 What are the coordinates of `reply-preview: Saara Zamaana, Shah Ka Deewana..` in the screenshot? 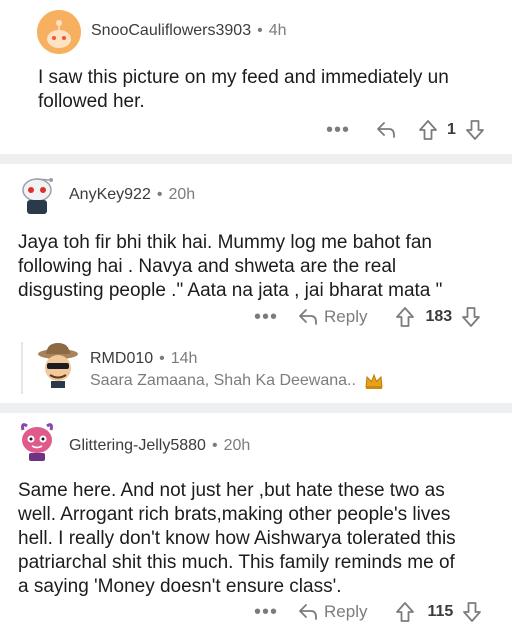 It's located at (223, 381).